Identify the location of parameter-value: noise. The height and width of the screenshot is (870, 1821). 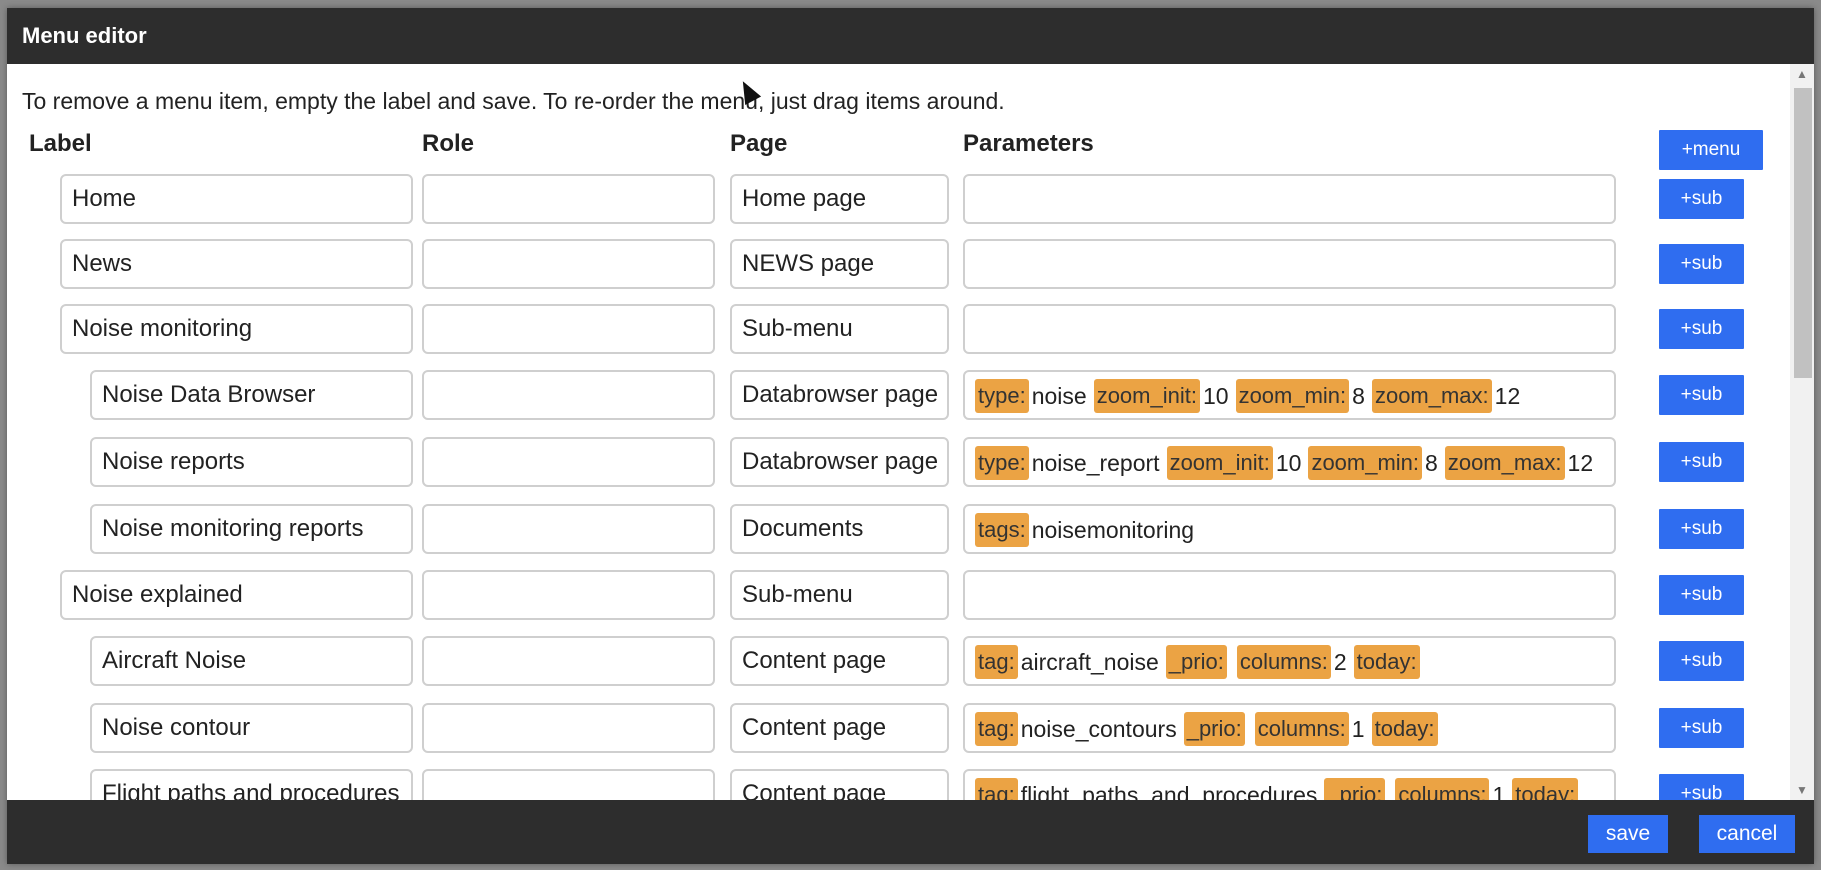
(1059, 395).